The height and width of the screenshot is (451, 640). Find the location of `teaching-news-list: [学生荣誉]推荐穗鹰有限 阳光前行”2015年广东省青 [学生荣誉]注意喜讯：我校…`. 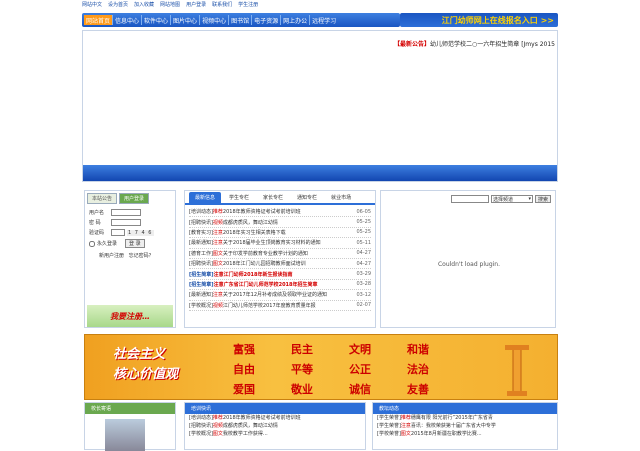

teaching-news-list: [学生荣誉]推荐穗鹰有限 阳光前行”2015年广东省青 [学生荣誉]注意喜讯：我校… is located at coordinates (465, 426).